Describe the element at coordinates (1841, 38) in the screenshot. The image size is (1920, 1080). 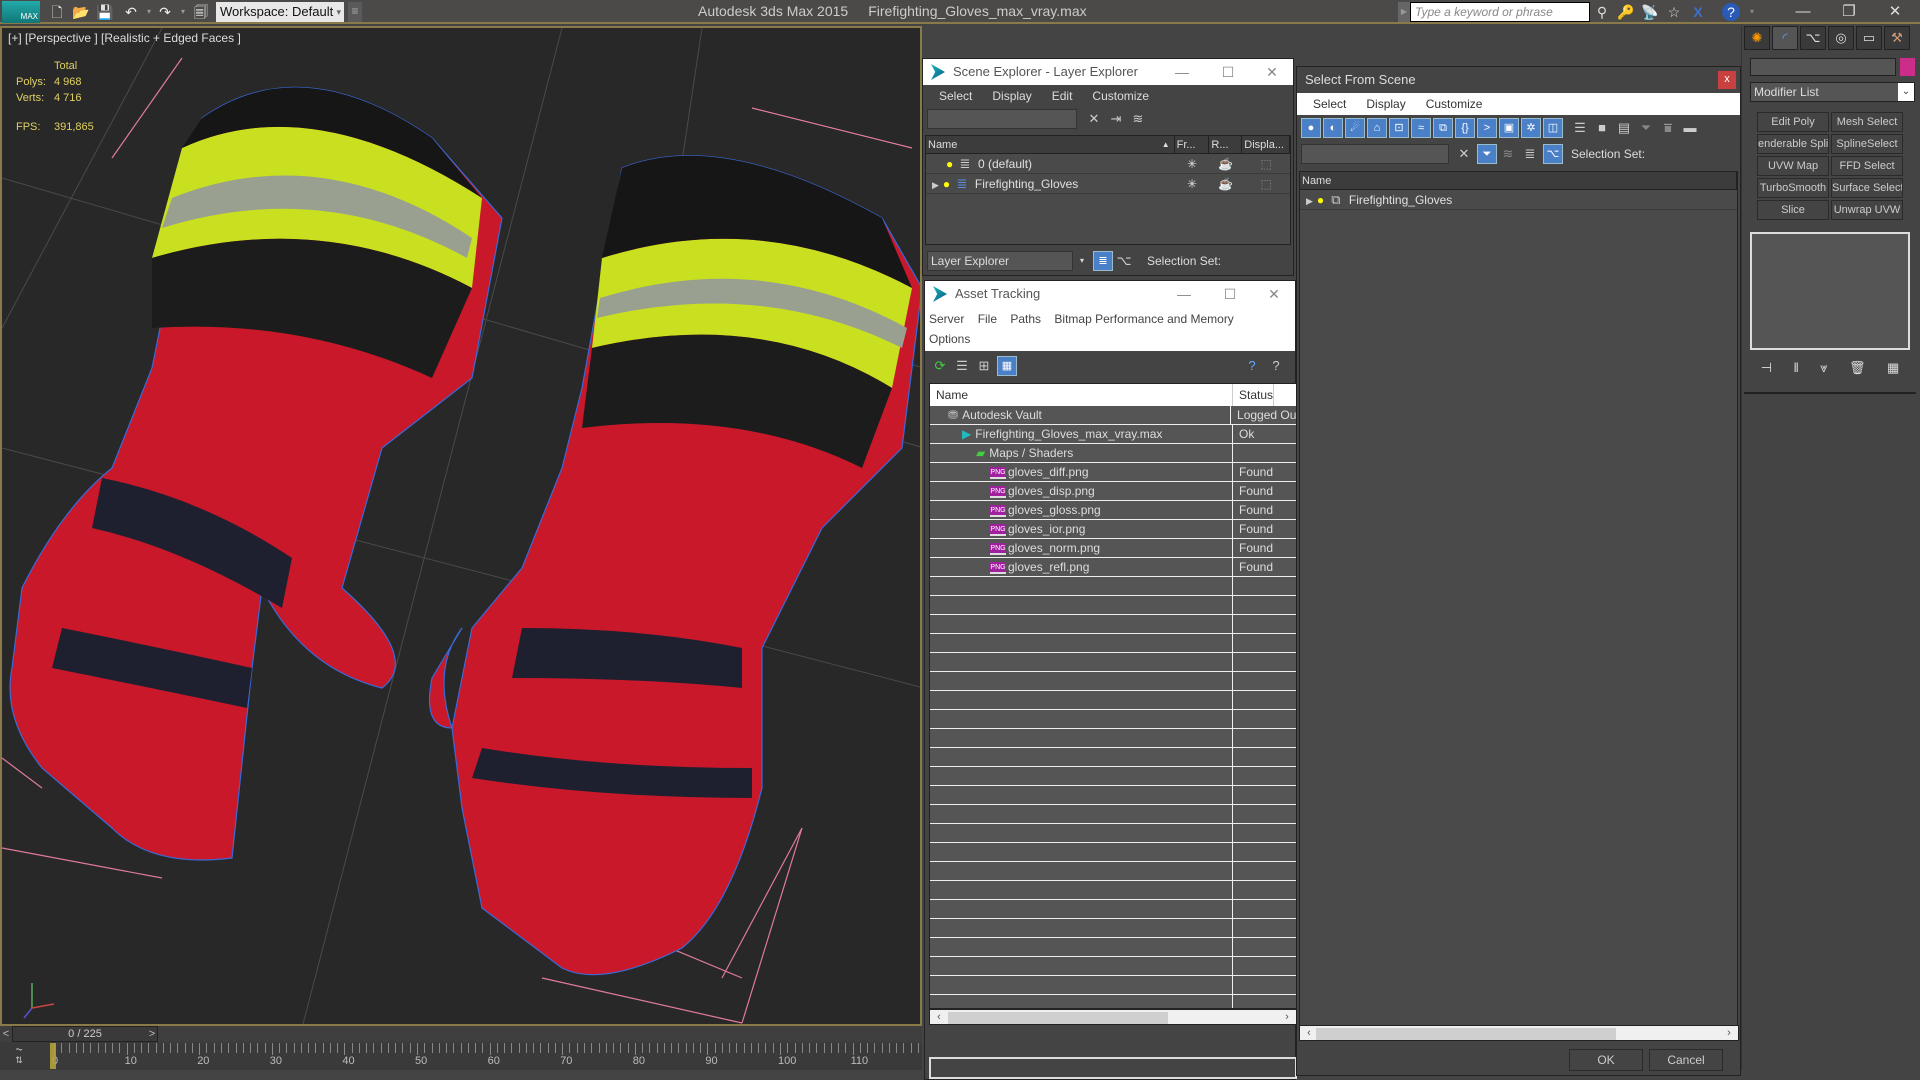
I see `motion-tab-icon: ◎` at that location.